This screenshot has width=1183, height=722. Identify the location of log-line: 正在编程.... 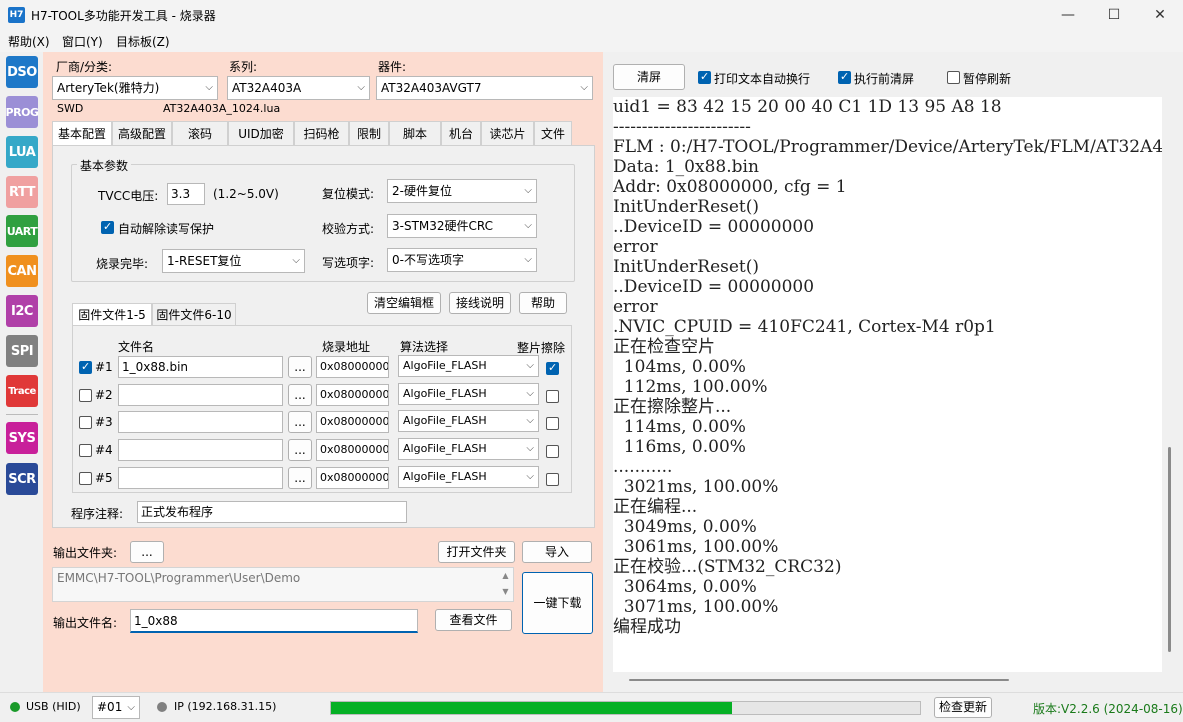
(655, 507).